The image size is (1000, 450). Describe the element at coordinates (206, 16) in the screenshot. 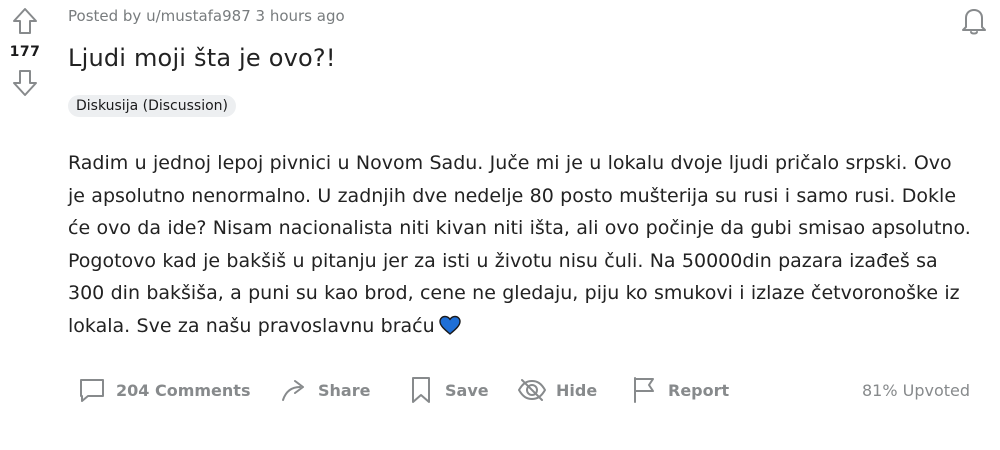

I see `post-meta: Posted by u/mustafa987 3 hours ago` at that location.